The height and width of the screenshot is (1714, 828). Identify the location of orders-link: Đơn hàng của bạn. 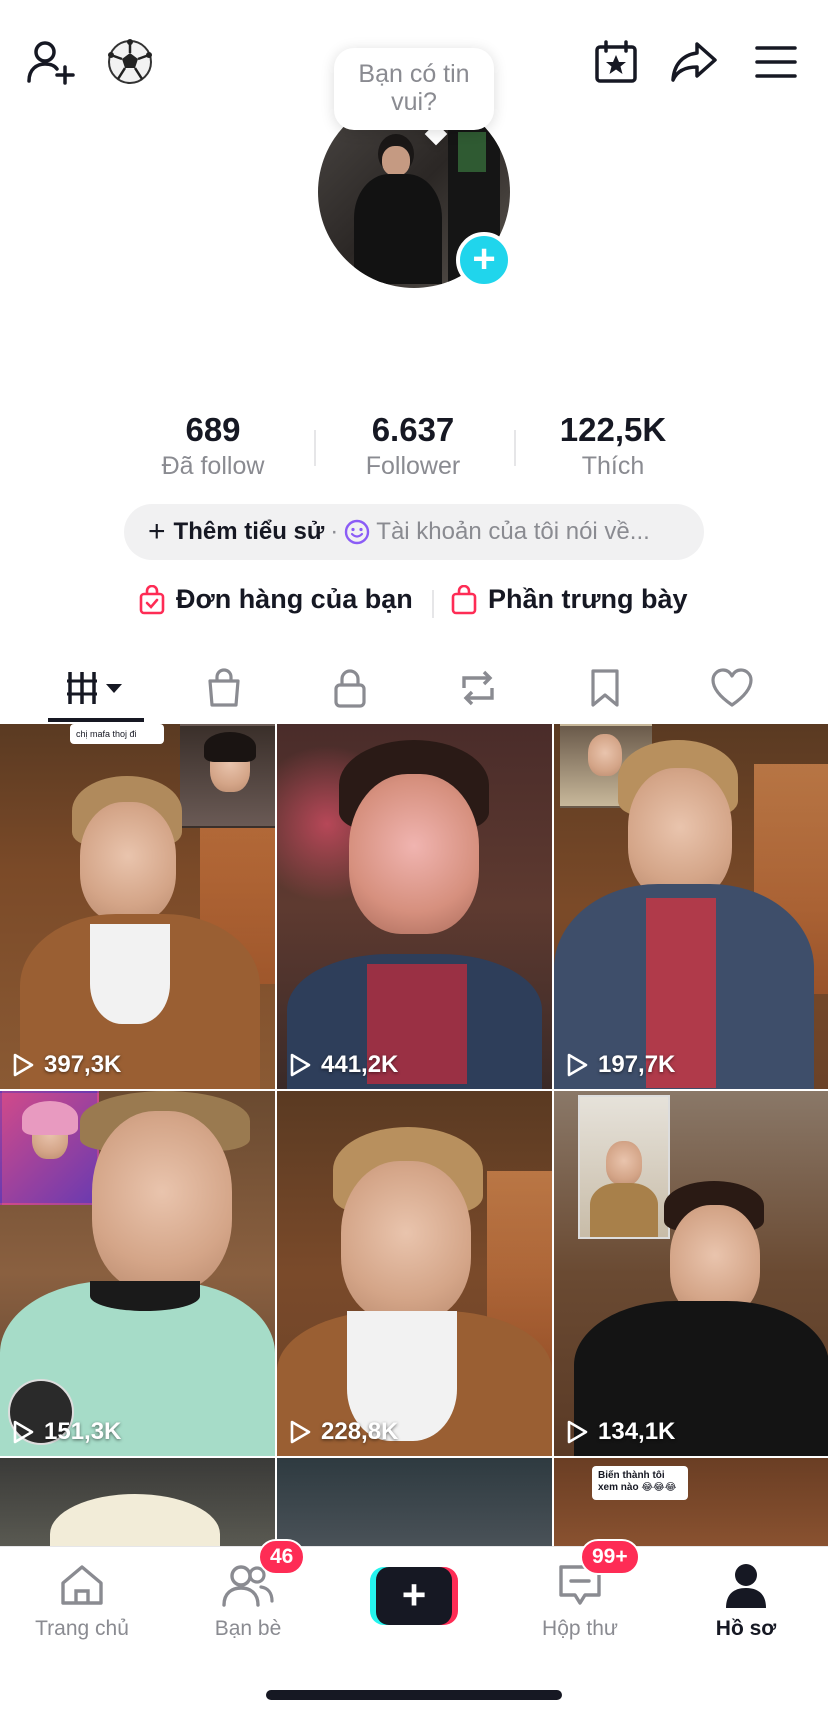
(275, 599).